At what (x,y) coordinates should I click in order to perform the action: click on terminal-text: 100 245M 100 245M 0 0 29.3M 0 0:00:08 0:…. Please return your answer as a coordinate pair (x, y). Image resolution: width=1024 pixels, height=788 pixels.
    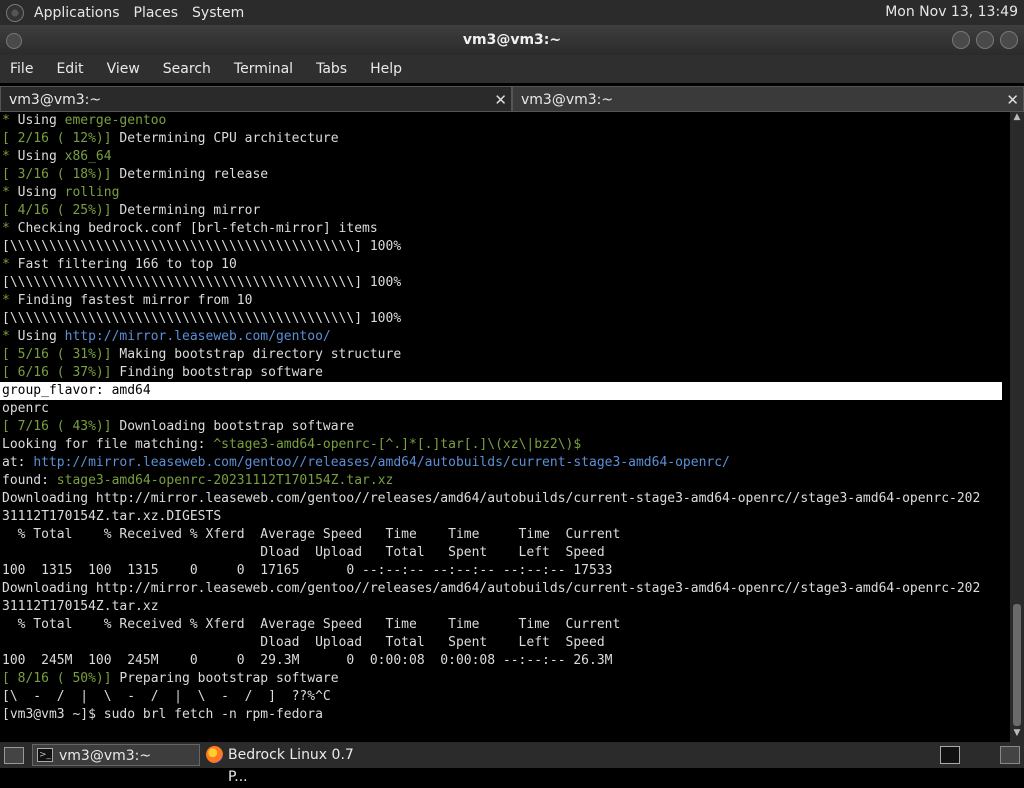
    Looking at the image, I should click on (307, 660).